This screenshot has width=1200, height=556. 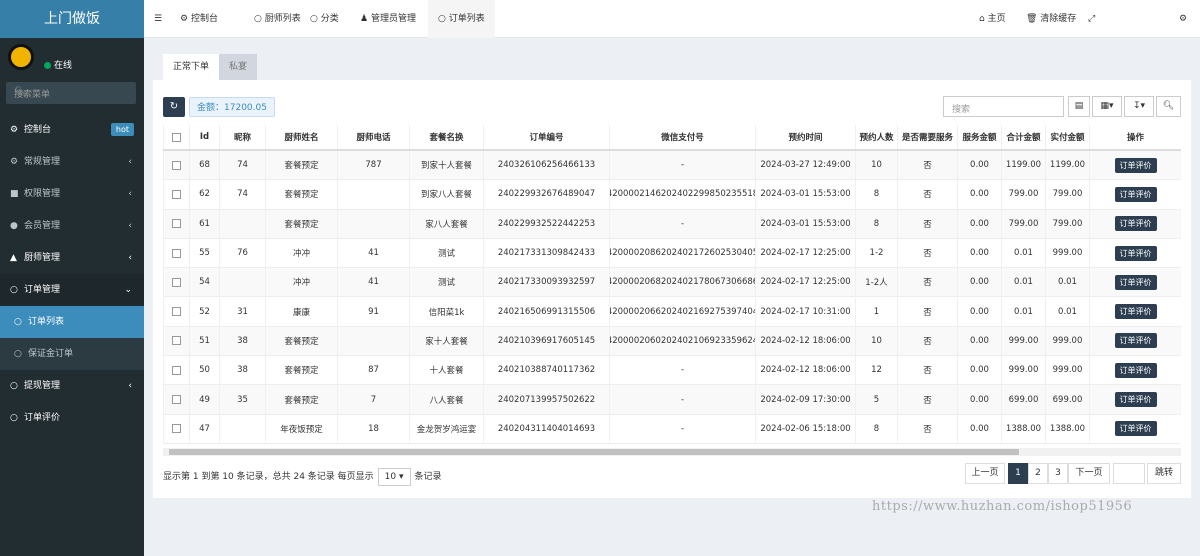 I want to click on column-header-id: Id, so click(x=204, y=137).